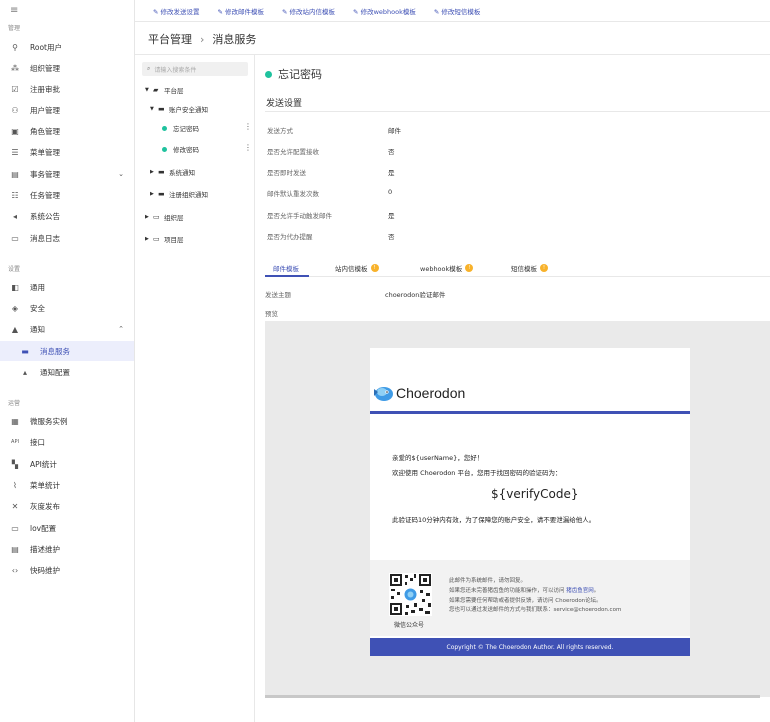  What do you see at coordinates (180, 128) in the screenshot?
I see `tree-node-forgot-password: 忘记密码` at bounding box center [180, 128].